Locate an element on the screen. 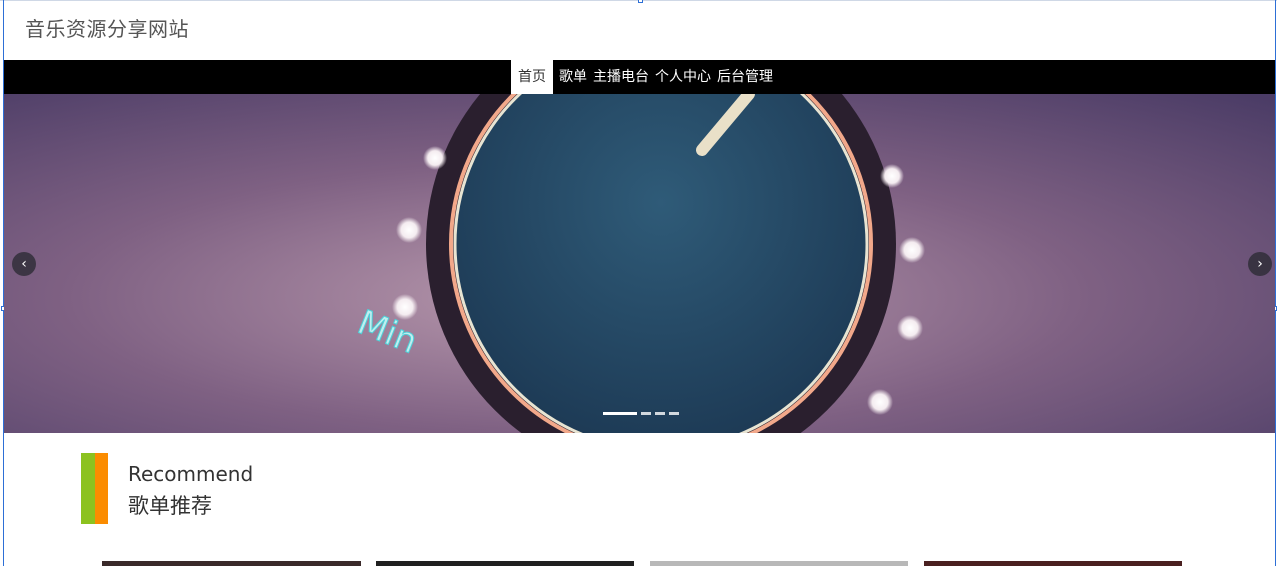 The image size is (1277, 566). main-navbar: 首页 歌单 主播电台 个人中心 后台管理 is located at coordinates (639, 77).